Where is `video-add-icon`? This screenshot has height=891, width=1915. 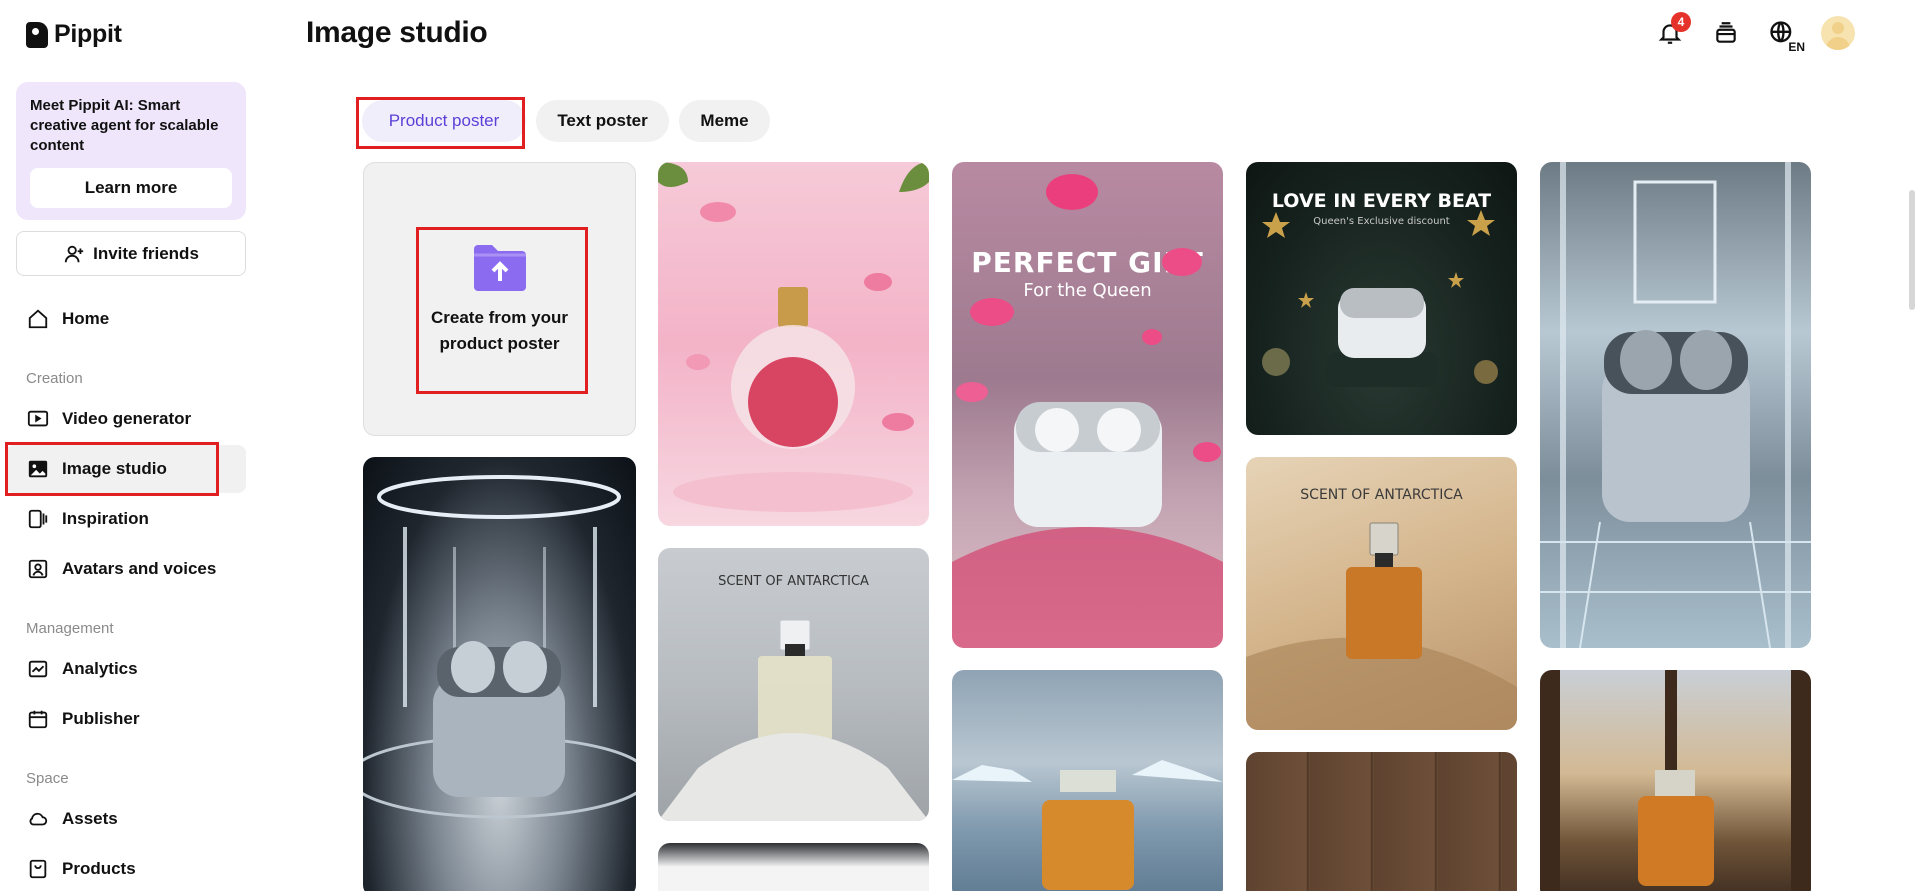 video-add-icon is located at coordinates (38, 419).